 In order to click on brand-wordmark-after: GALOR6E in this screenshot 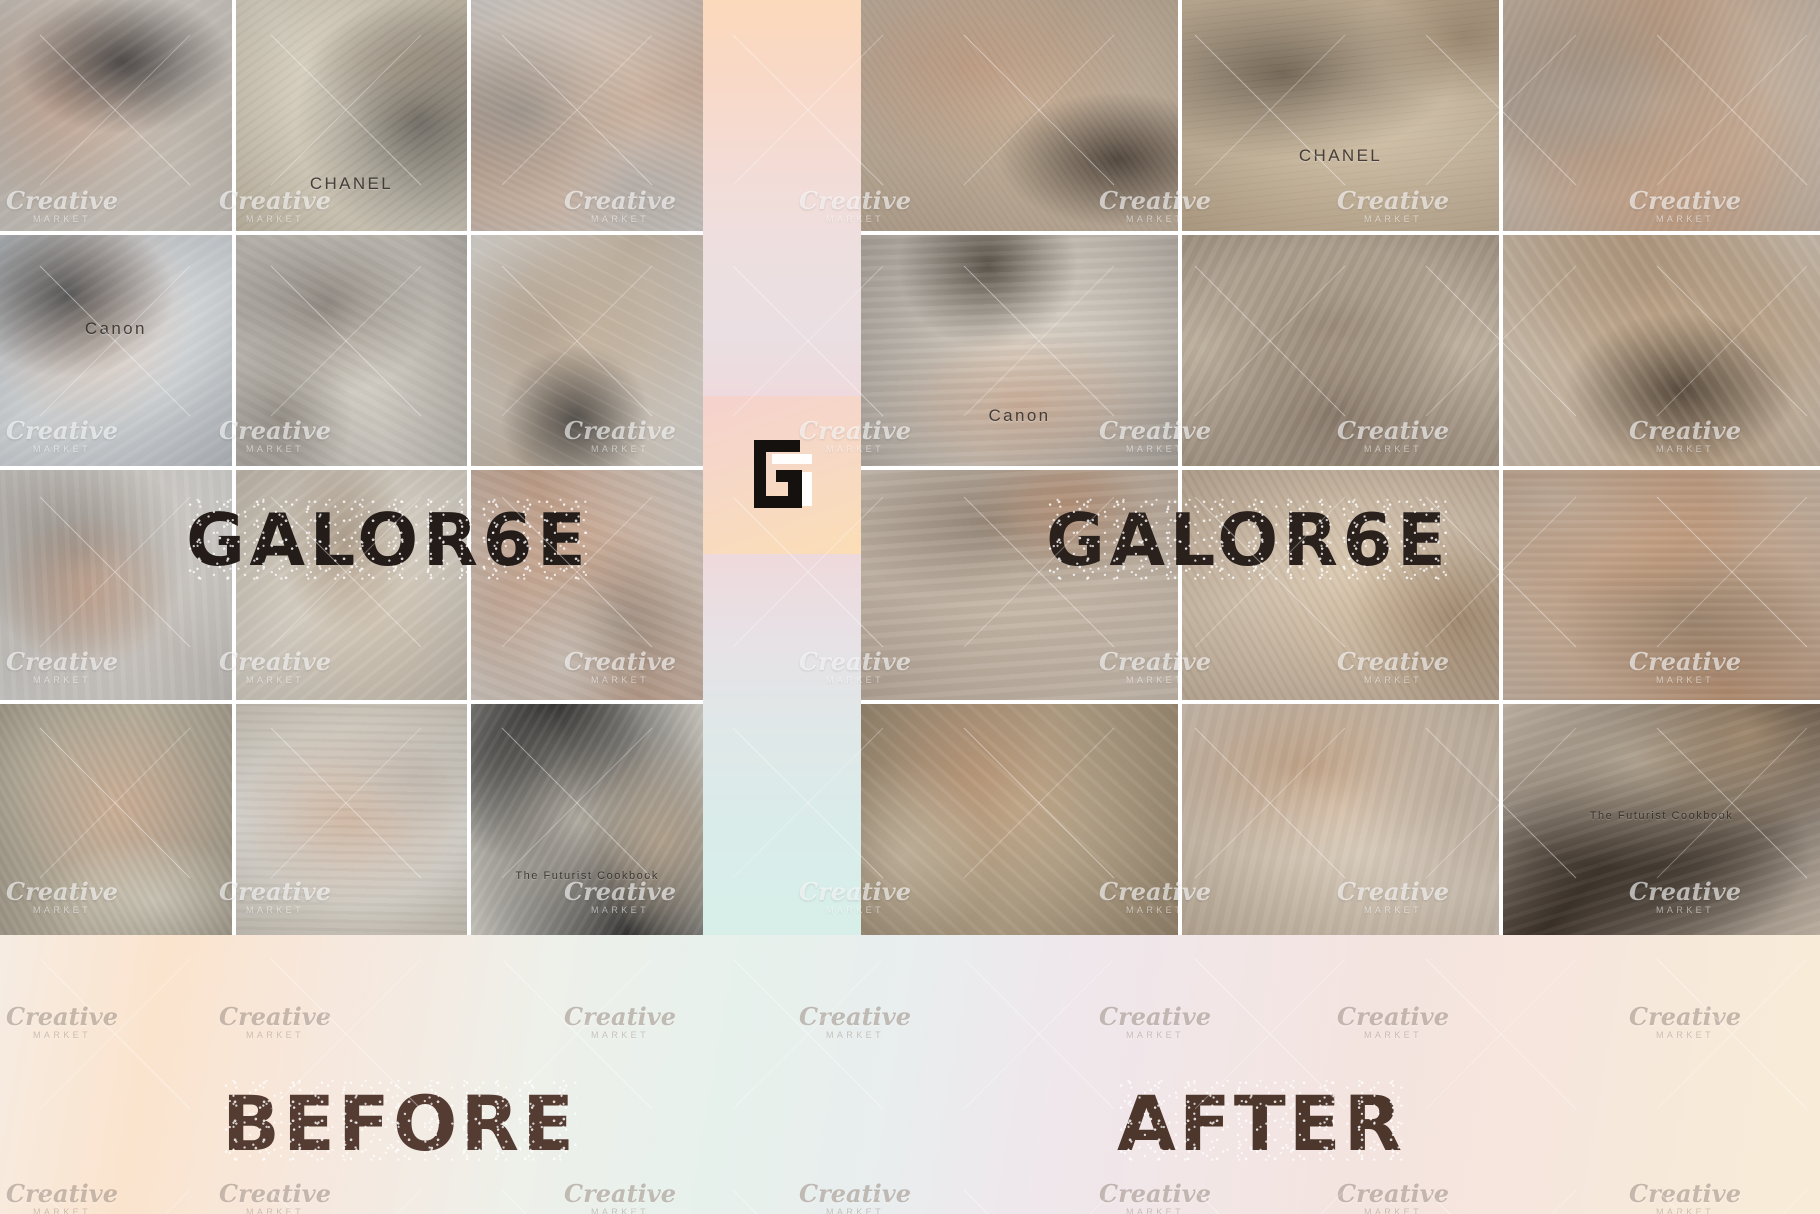, I will do `click(1248, 540)`.